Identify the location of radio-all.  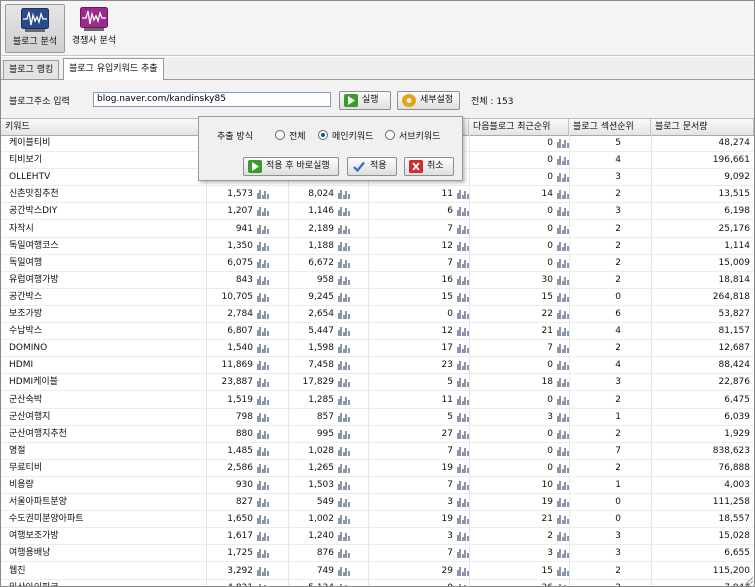
(280, 135).